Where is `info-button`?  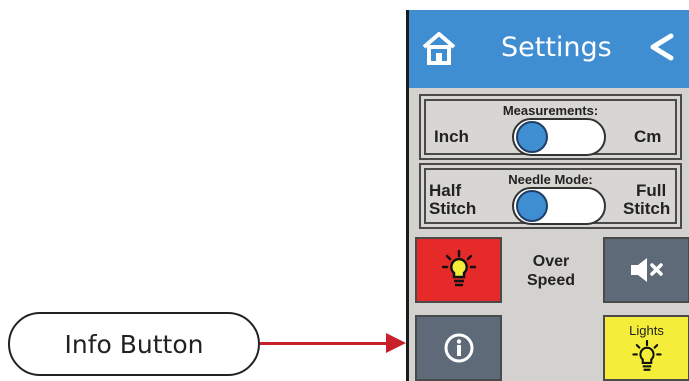
info-button is located at coordinates (458, 348).